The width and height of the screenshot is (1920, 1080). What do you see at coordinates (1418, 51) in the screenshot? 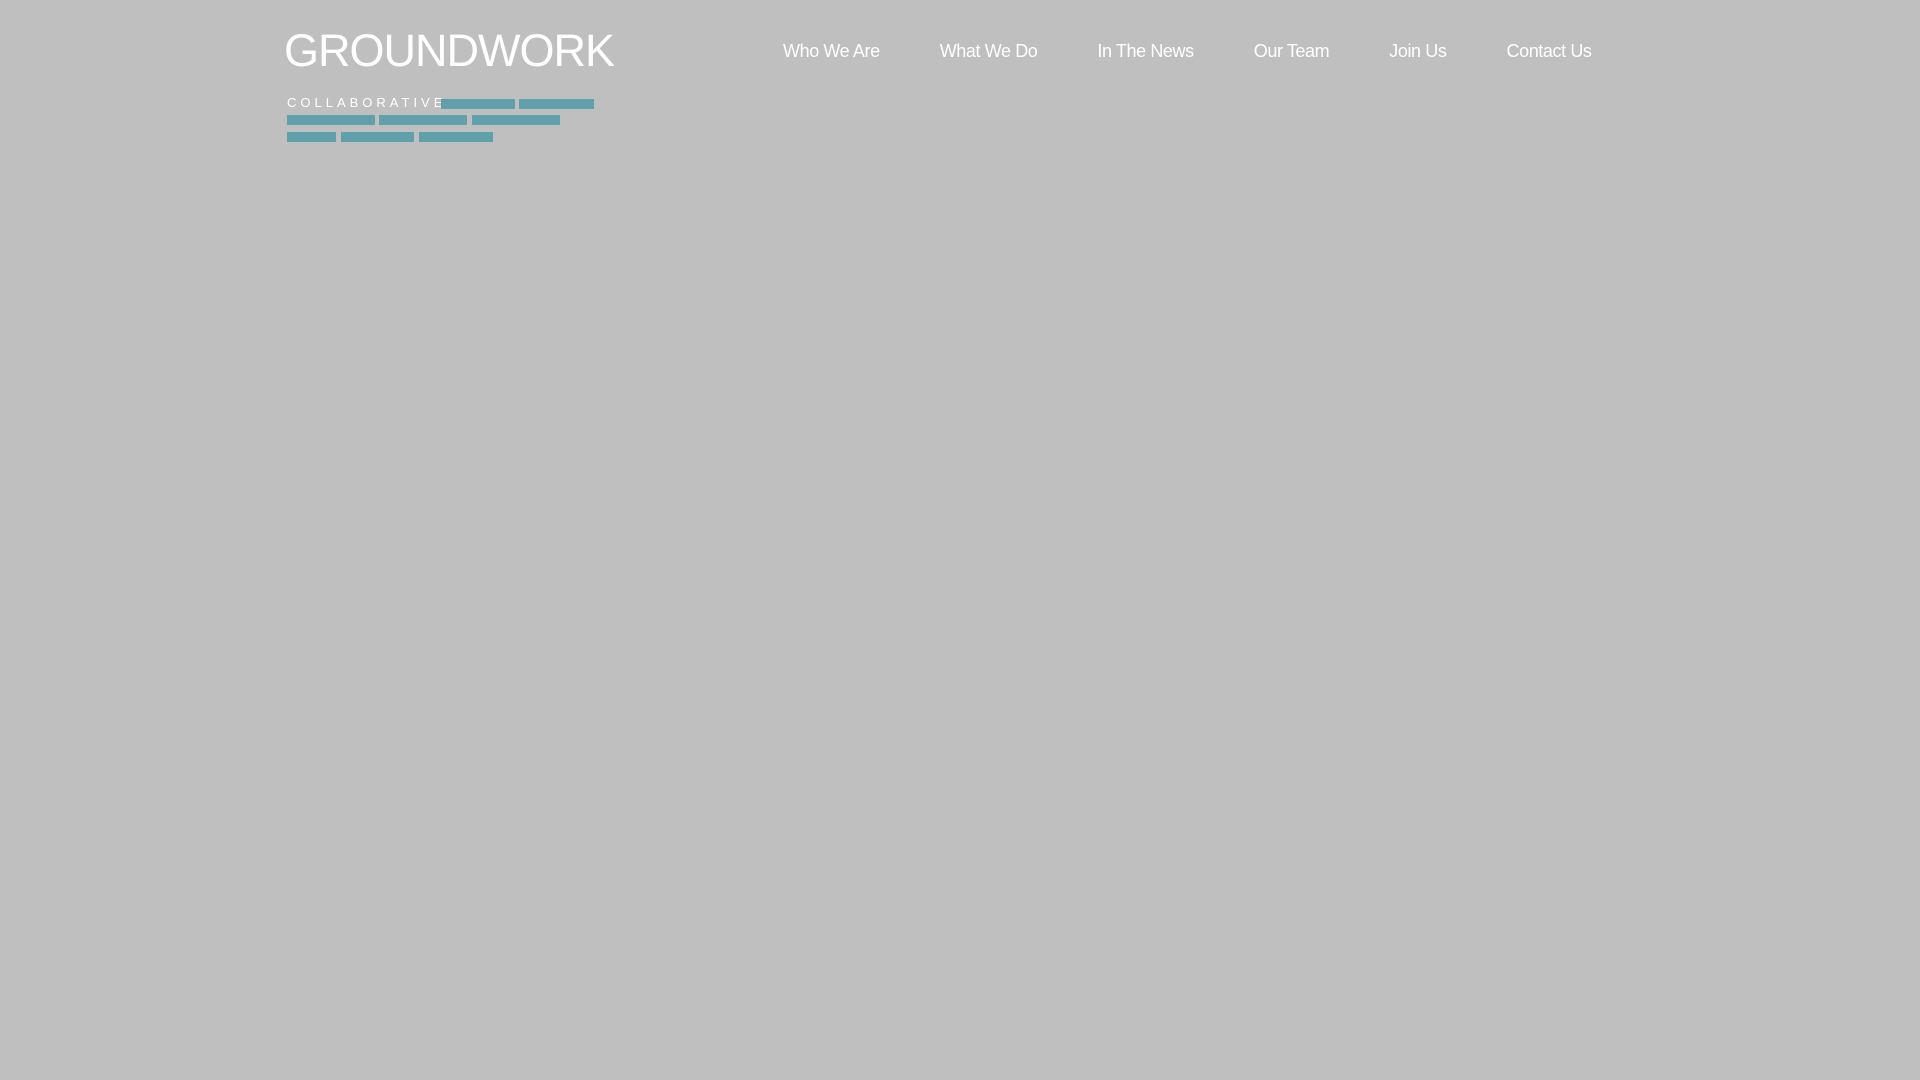
I see `nav-link-join-us: Join Us` at bounding box center [1418, 51].